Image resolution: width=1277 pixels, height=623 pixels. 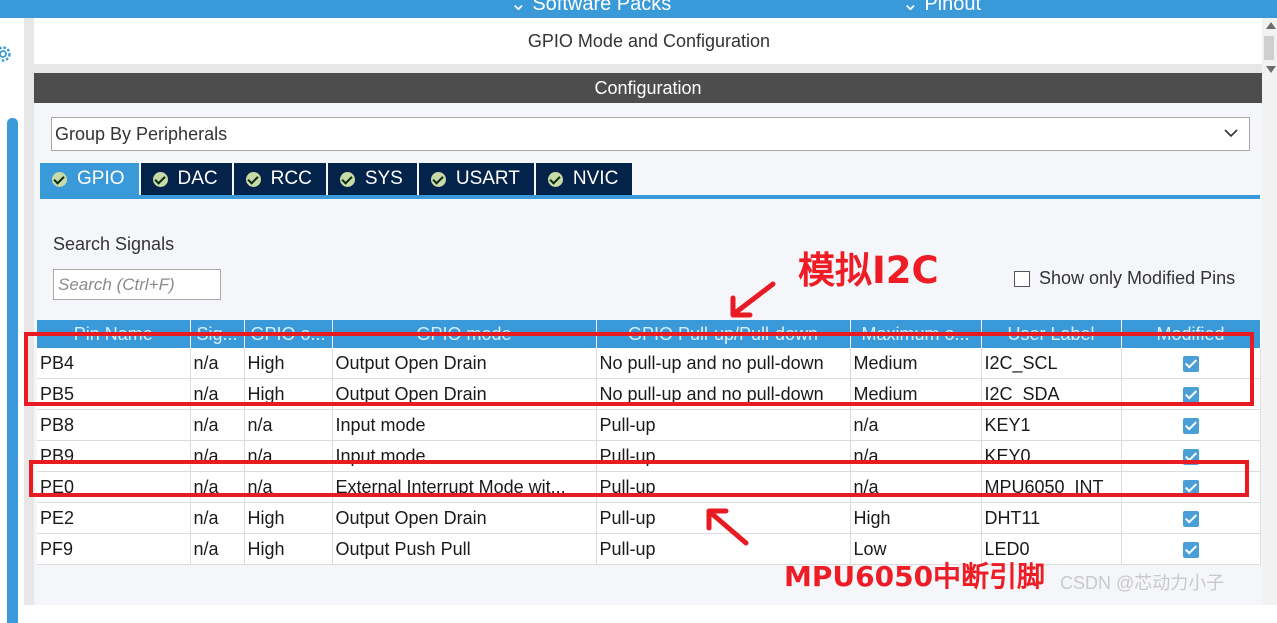 I want to click on mpu-highlight-box, so click(x=639, y=478).